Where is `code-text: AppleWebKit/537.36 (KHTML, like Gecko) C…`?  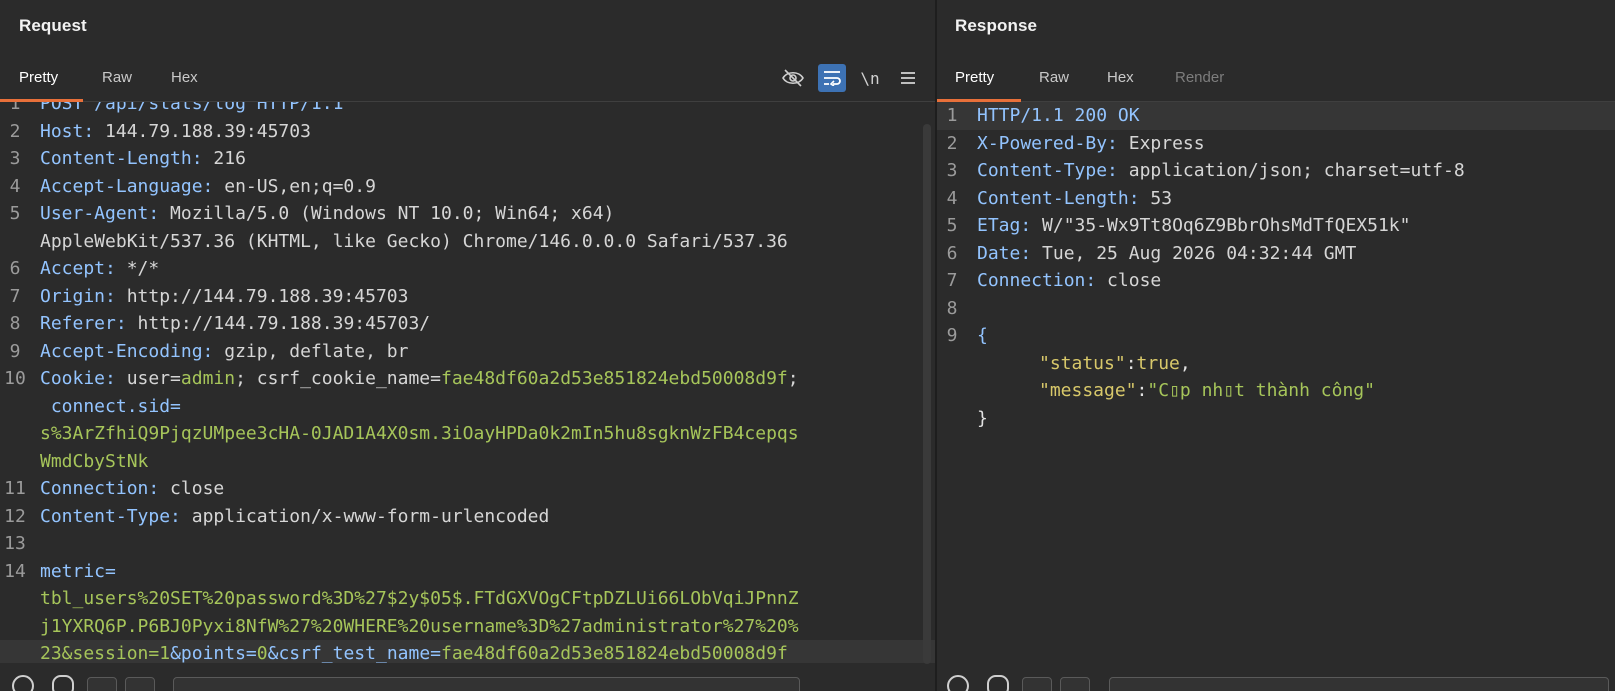 code-text: AppleWebKit/537.36 (KHTML, like Gecko) C… is located at coordinates (414, 241).